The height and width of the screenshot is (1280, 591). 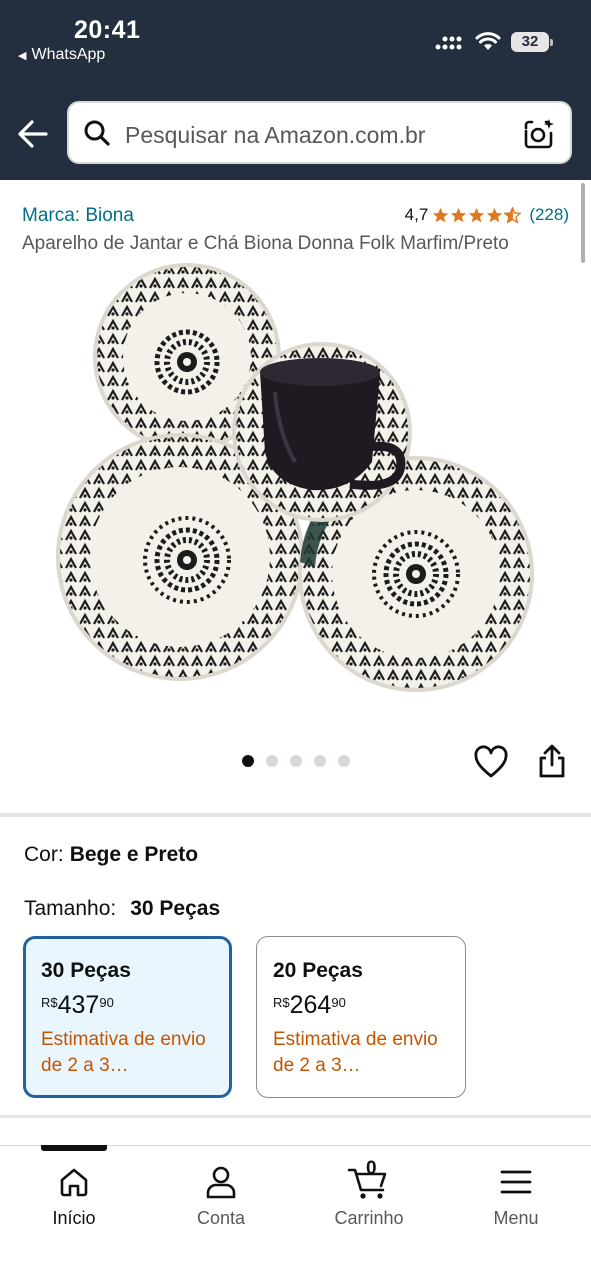 What do you see at coordinates (97, 133) in the screenshot?
I see `search-icon` at bounding box center [97, 133].